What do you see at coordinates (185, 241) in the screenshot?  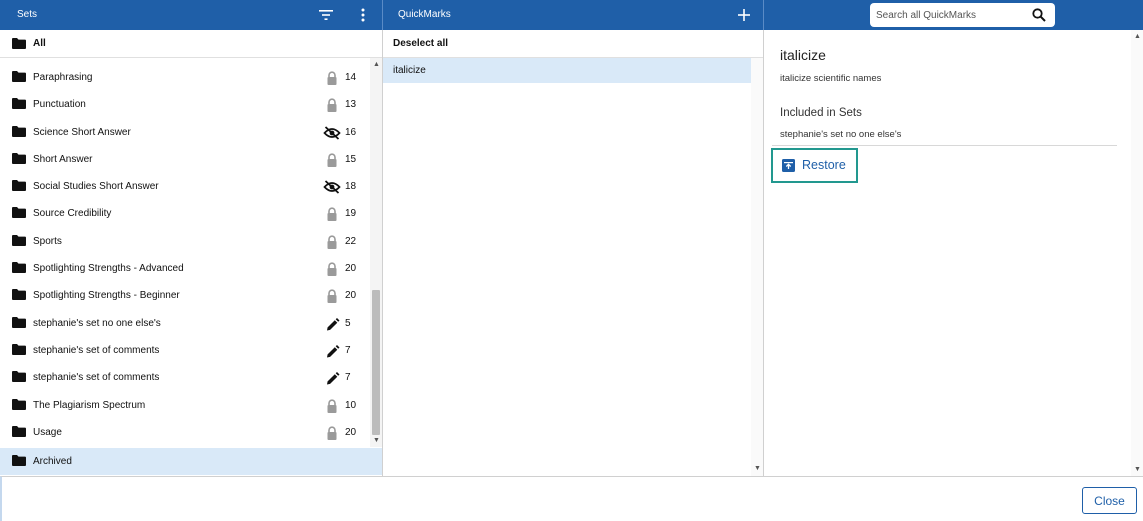 I see `set-list-item: Sports 22` at bounding box center [185, 241].